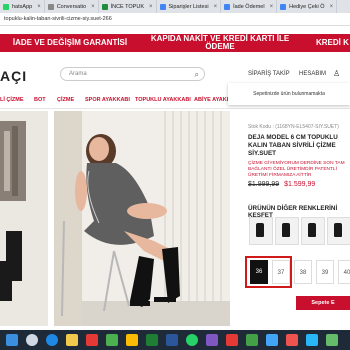 The width and height of the screenshot is (350, 350). I want to click on folder-icon, so click(72, 340).